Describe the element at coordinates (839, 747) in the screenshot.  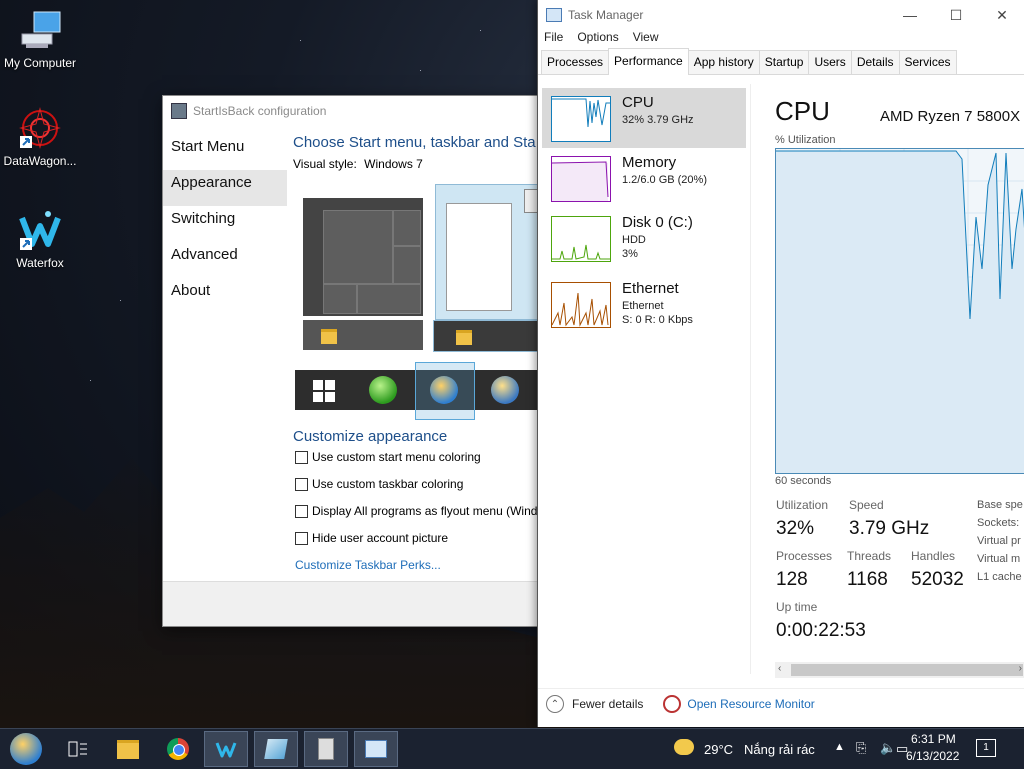
I see `tray-overflow-icon: ▲` at that location.